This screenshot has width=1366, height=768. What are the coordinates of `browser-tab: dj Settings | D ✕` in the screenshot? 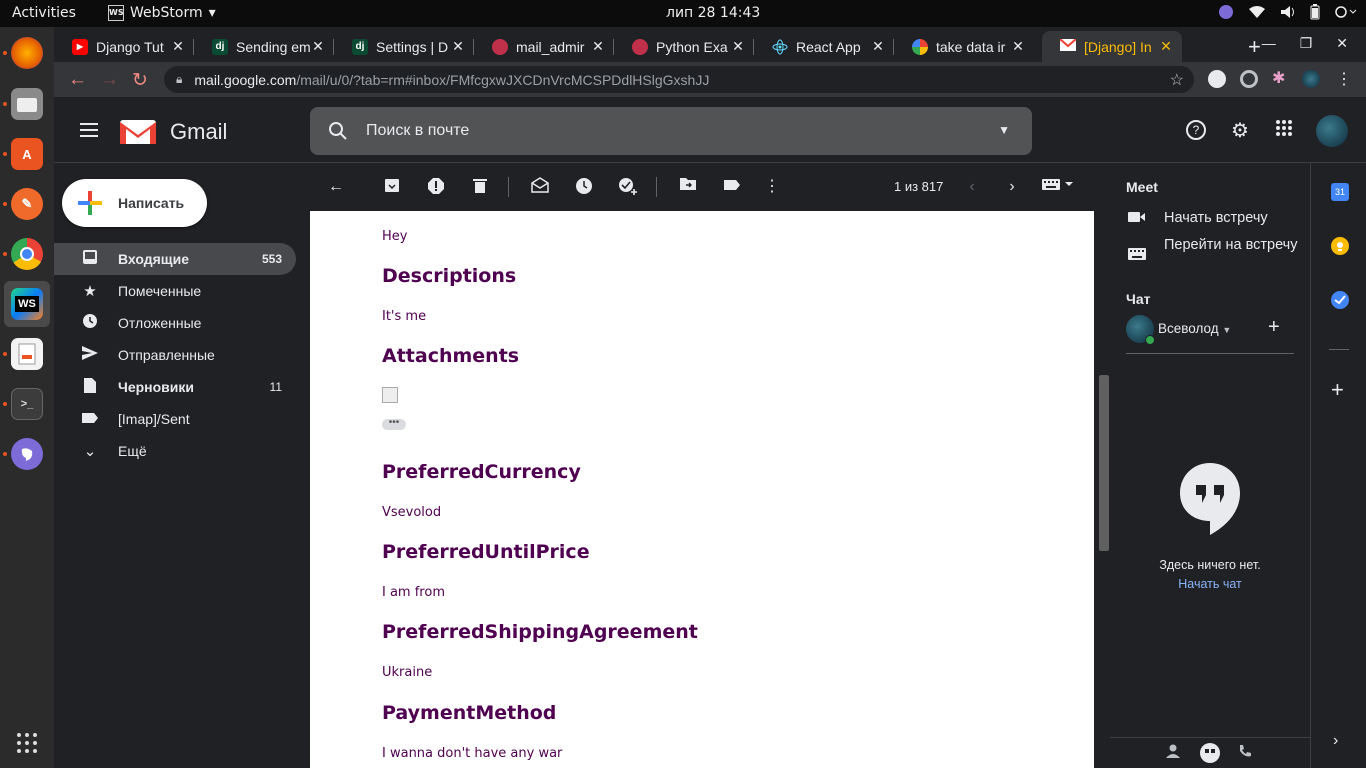 It's located at (404, 46).